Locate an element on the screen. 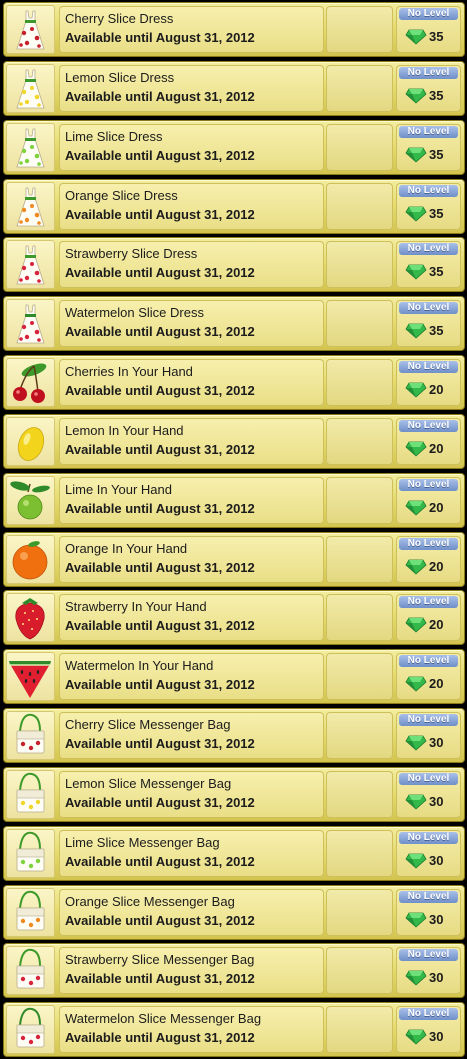 Image resolution: width=467 pixels, height=1059 pixels. item-name: Cherry Slice Dress is located at coordinates (119, 18).